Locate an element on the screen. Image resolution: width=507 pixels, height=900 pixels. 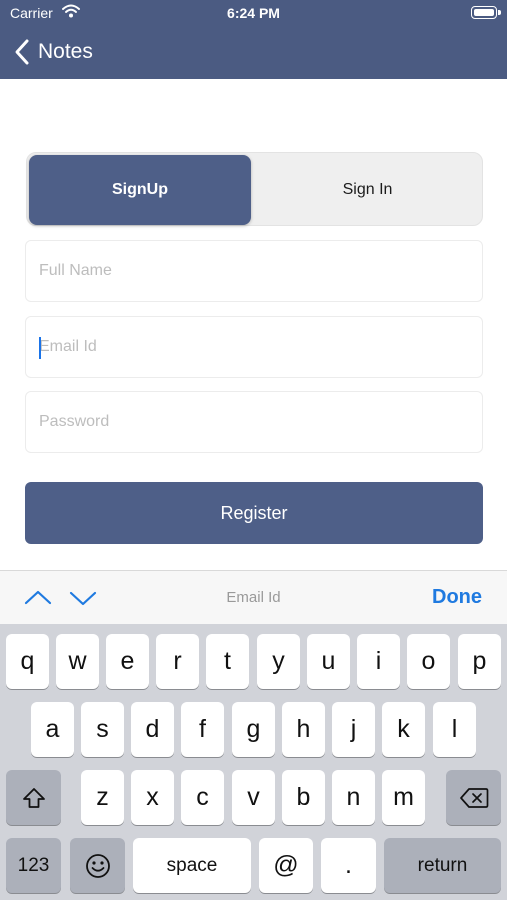
shift-key is located at coordinates (33, 797).